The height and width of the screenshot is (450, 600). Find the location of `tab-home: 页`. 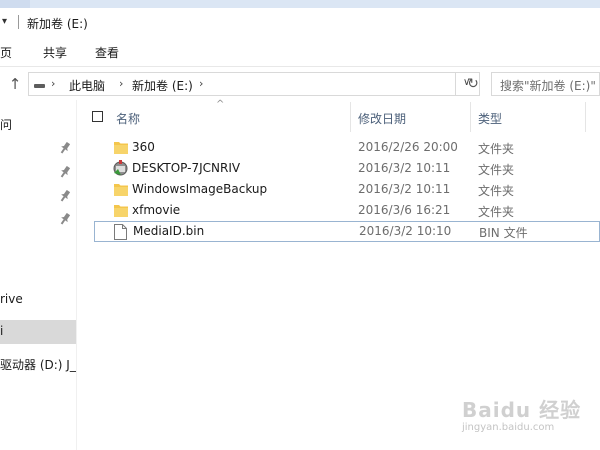

tab-home: 页 is located at coordinates (6, 52).